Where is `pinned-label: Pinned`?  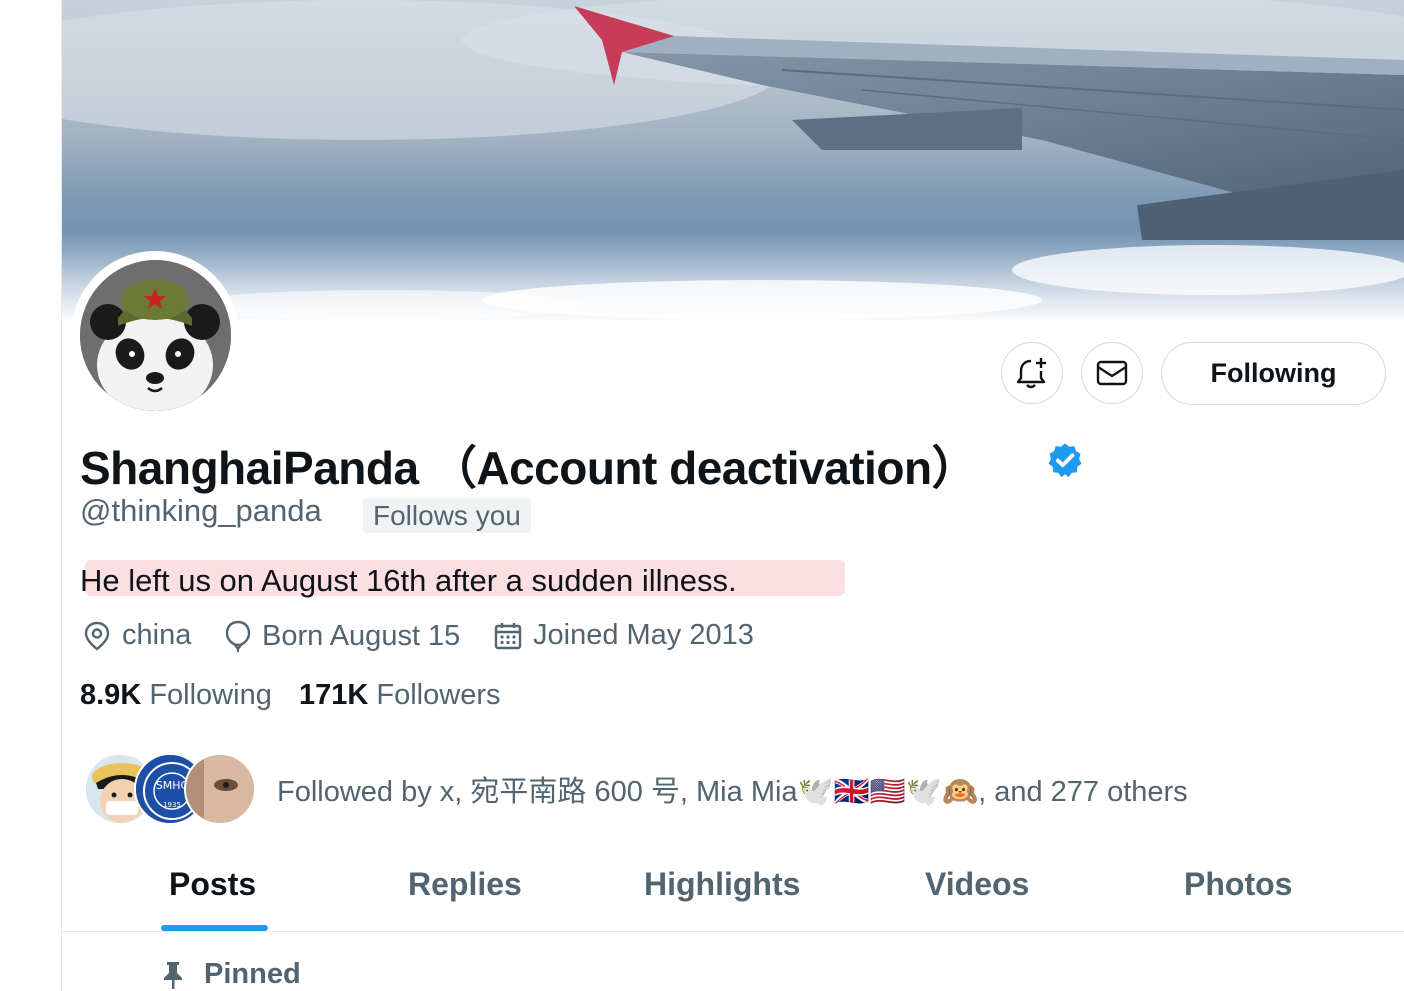
pinned-label: Pinned is located at coordinates (230, 974).